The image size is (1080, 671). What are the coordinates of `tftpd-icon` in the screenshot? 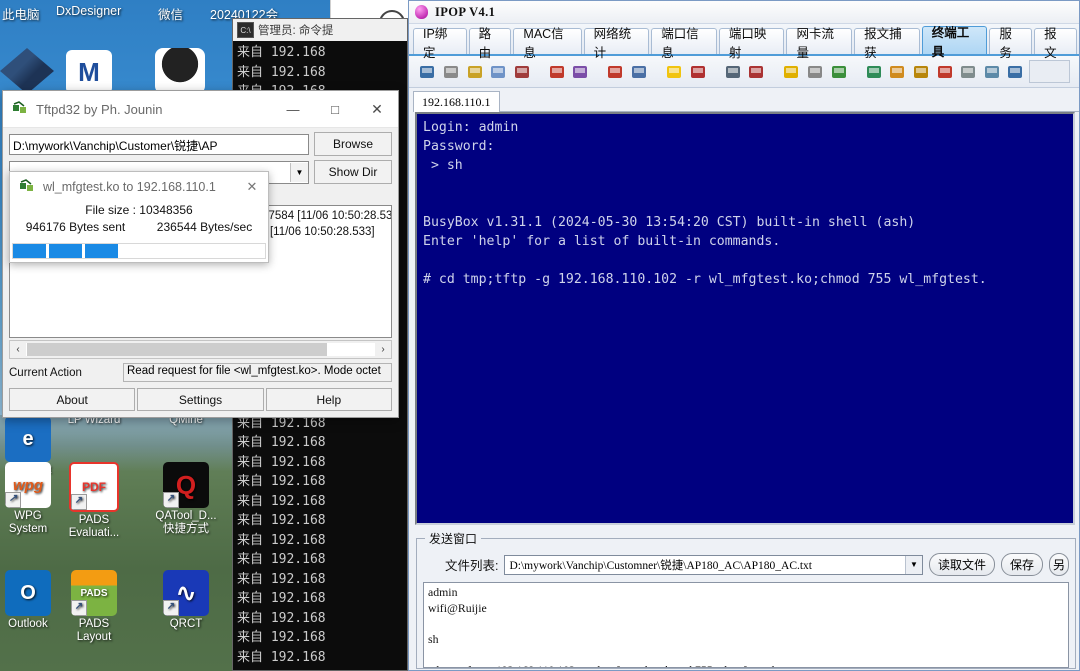 It's located at (27, 187).